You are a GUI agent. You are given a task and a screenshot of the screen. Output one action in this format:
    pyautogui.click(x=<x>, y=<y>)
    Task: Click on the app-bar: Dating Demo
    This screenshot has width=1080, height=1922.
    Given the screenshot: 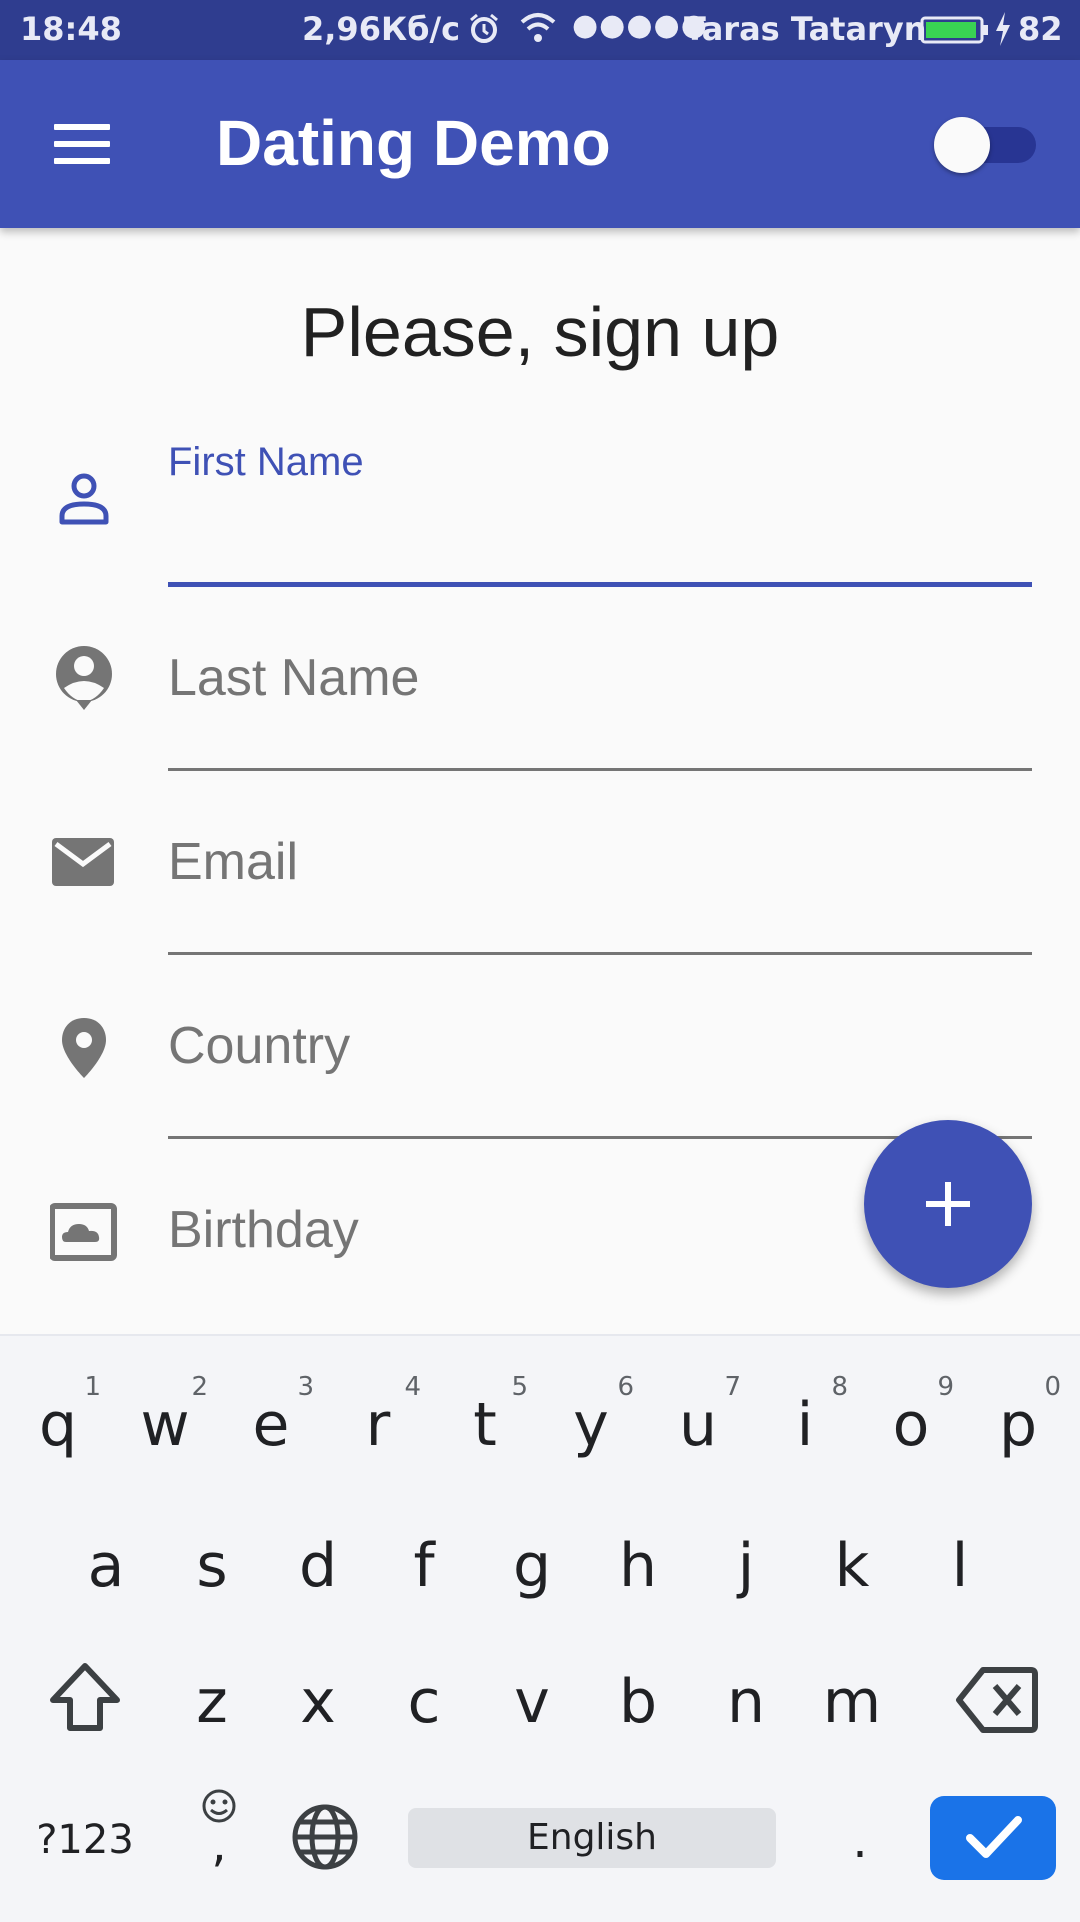 What is the action you would take?
    pyautogui.click(x=540, y=144)
    